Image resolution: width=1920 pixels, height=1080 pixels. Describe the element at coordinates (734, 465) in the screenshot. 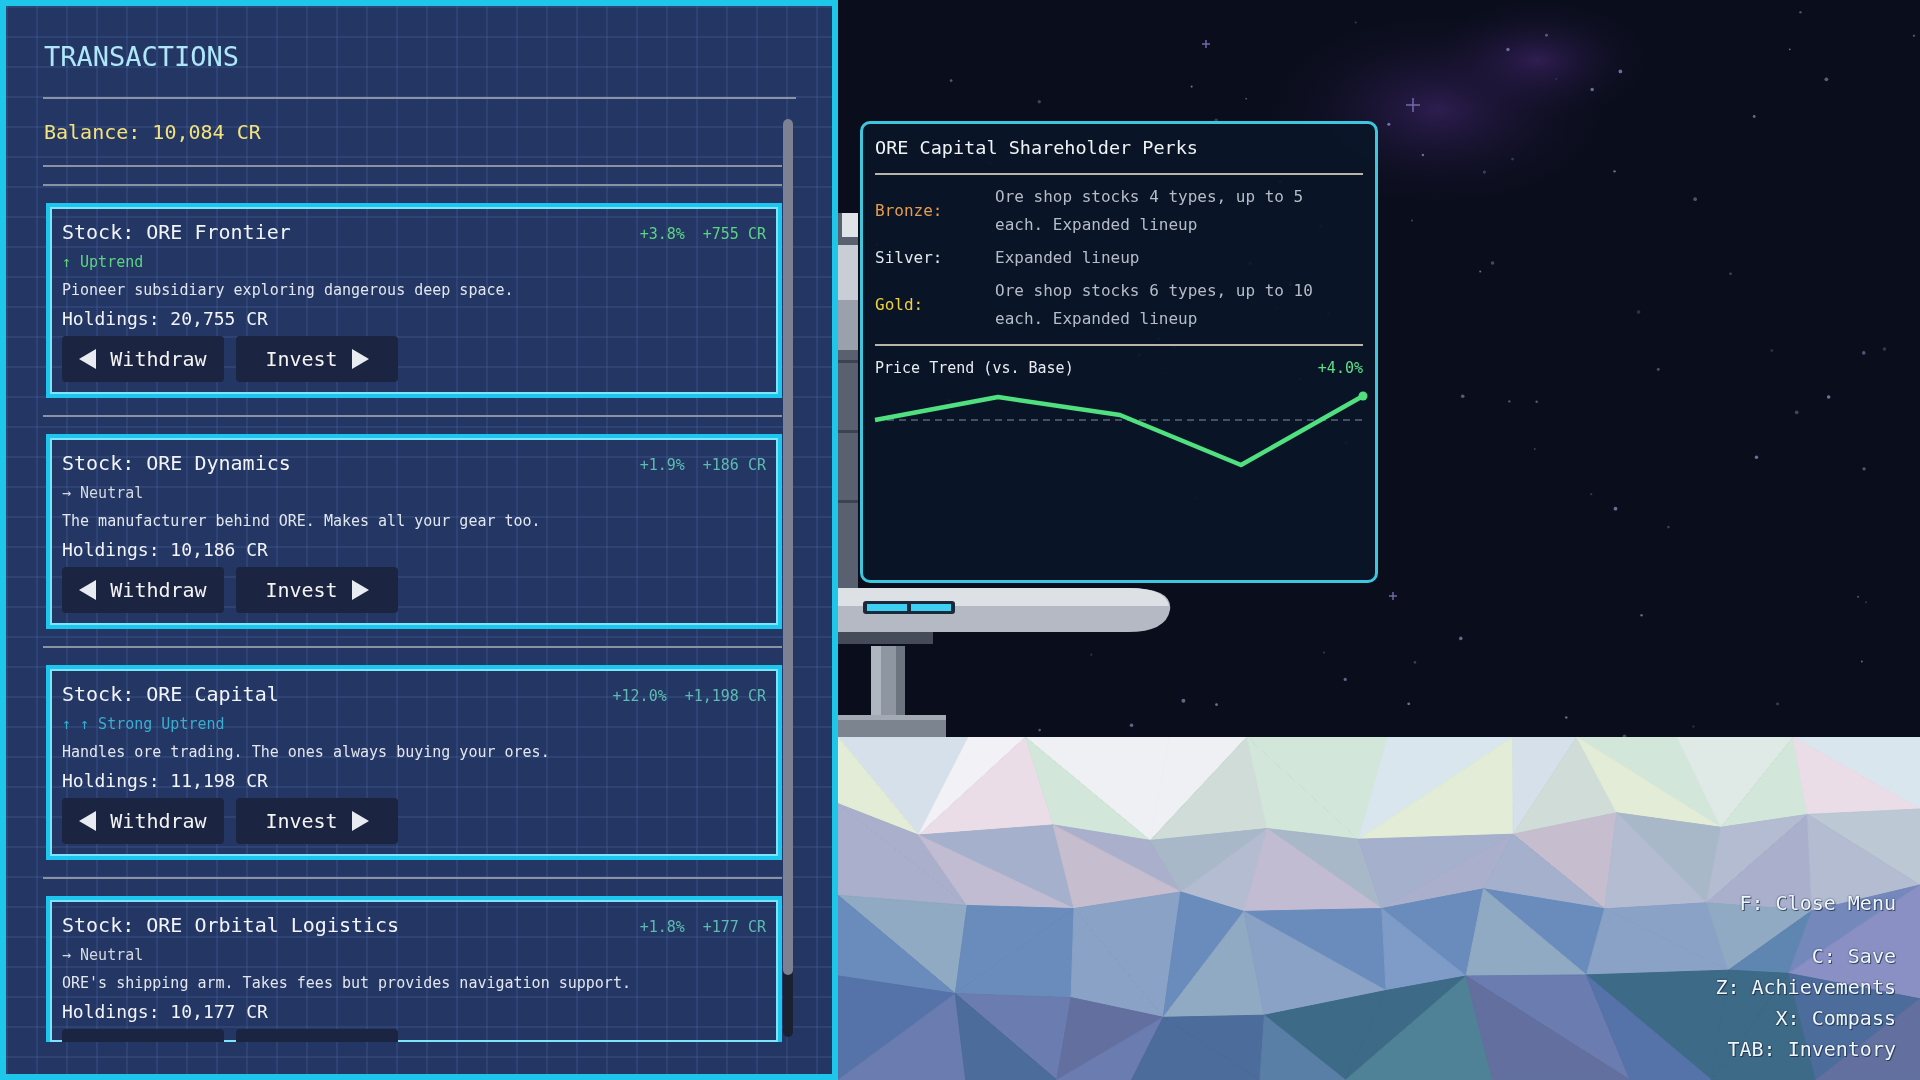

I see `change-amount: +186 CR` at that location.